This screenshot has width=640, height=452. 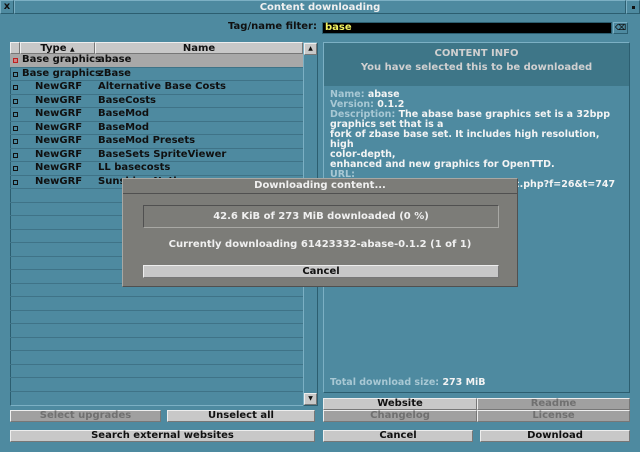 I want to click on progress-text: 42.6 KiB of 273 MiB downloaded (0 %), so click(x=321, y=216).